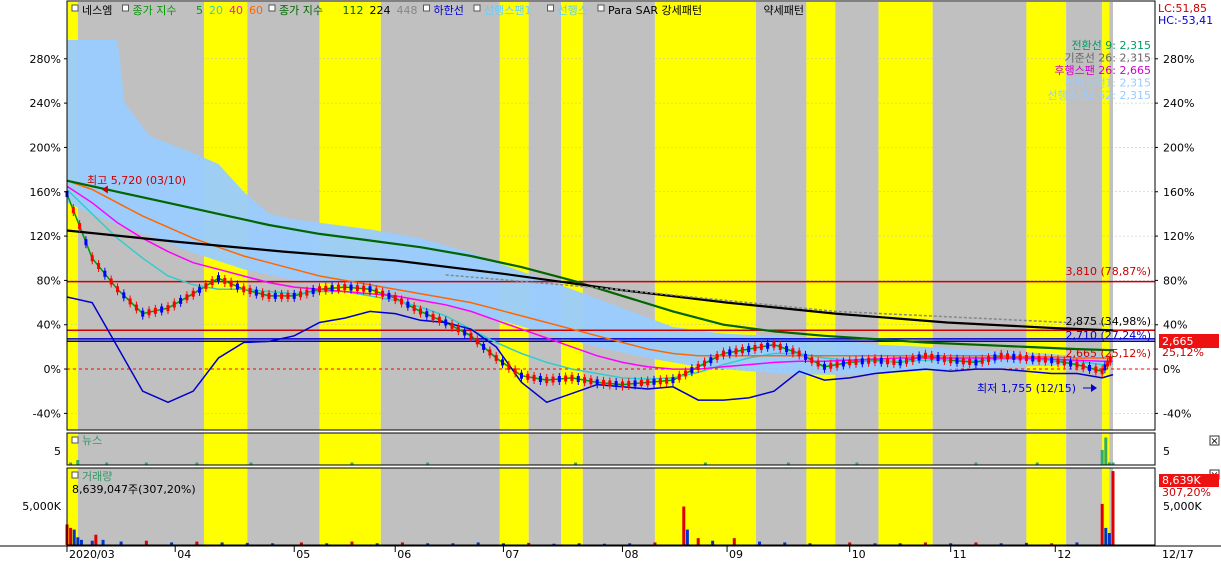  I want to click on volume-checkbox, so click(75, 475).